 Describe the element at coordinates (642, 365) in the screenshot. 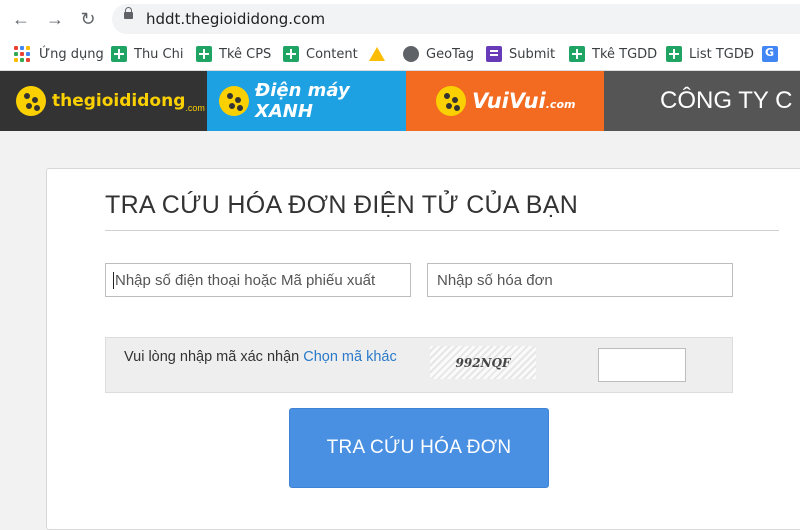

I see `captcha-input` at that location.